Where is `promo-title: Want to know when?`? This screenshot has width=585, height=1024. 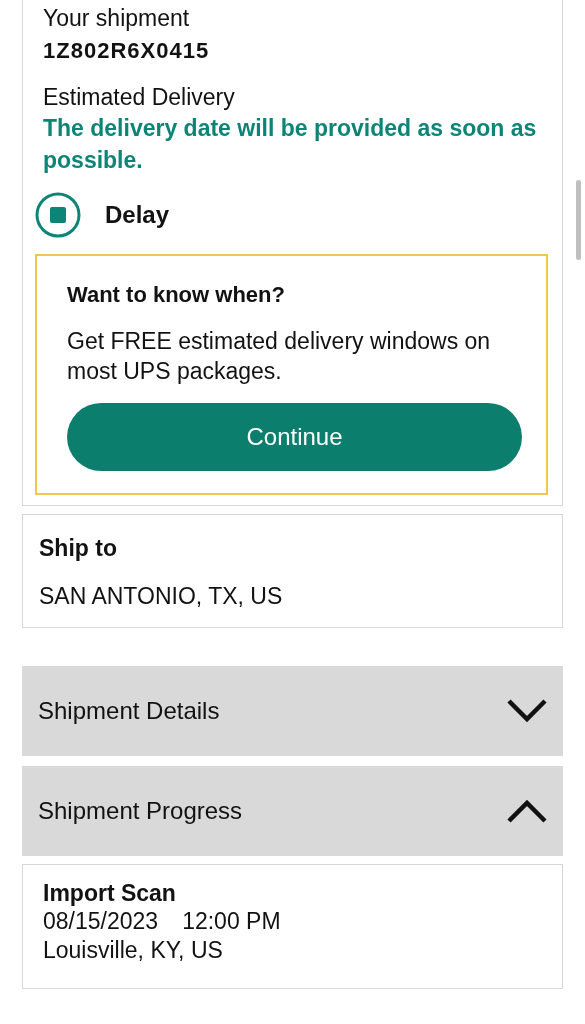
promo-title: Want to know when? is located at coordinates (176, 295).